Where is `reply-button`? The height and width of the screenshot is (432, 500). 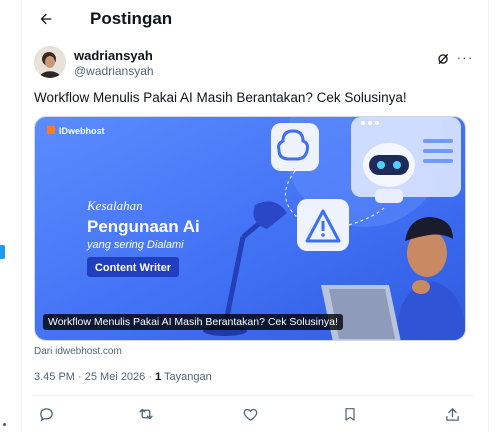 reply-button is located at coordinates (46, 414).